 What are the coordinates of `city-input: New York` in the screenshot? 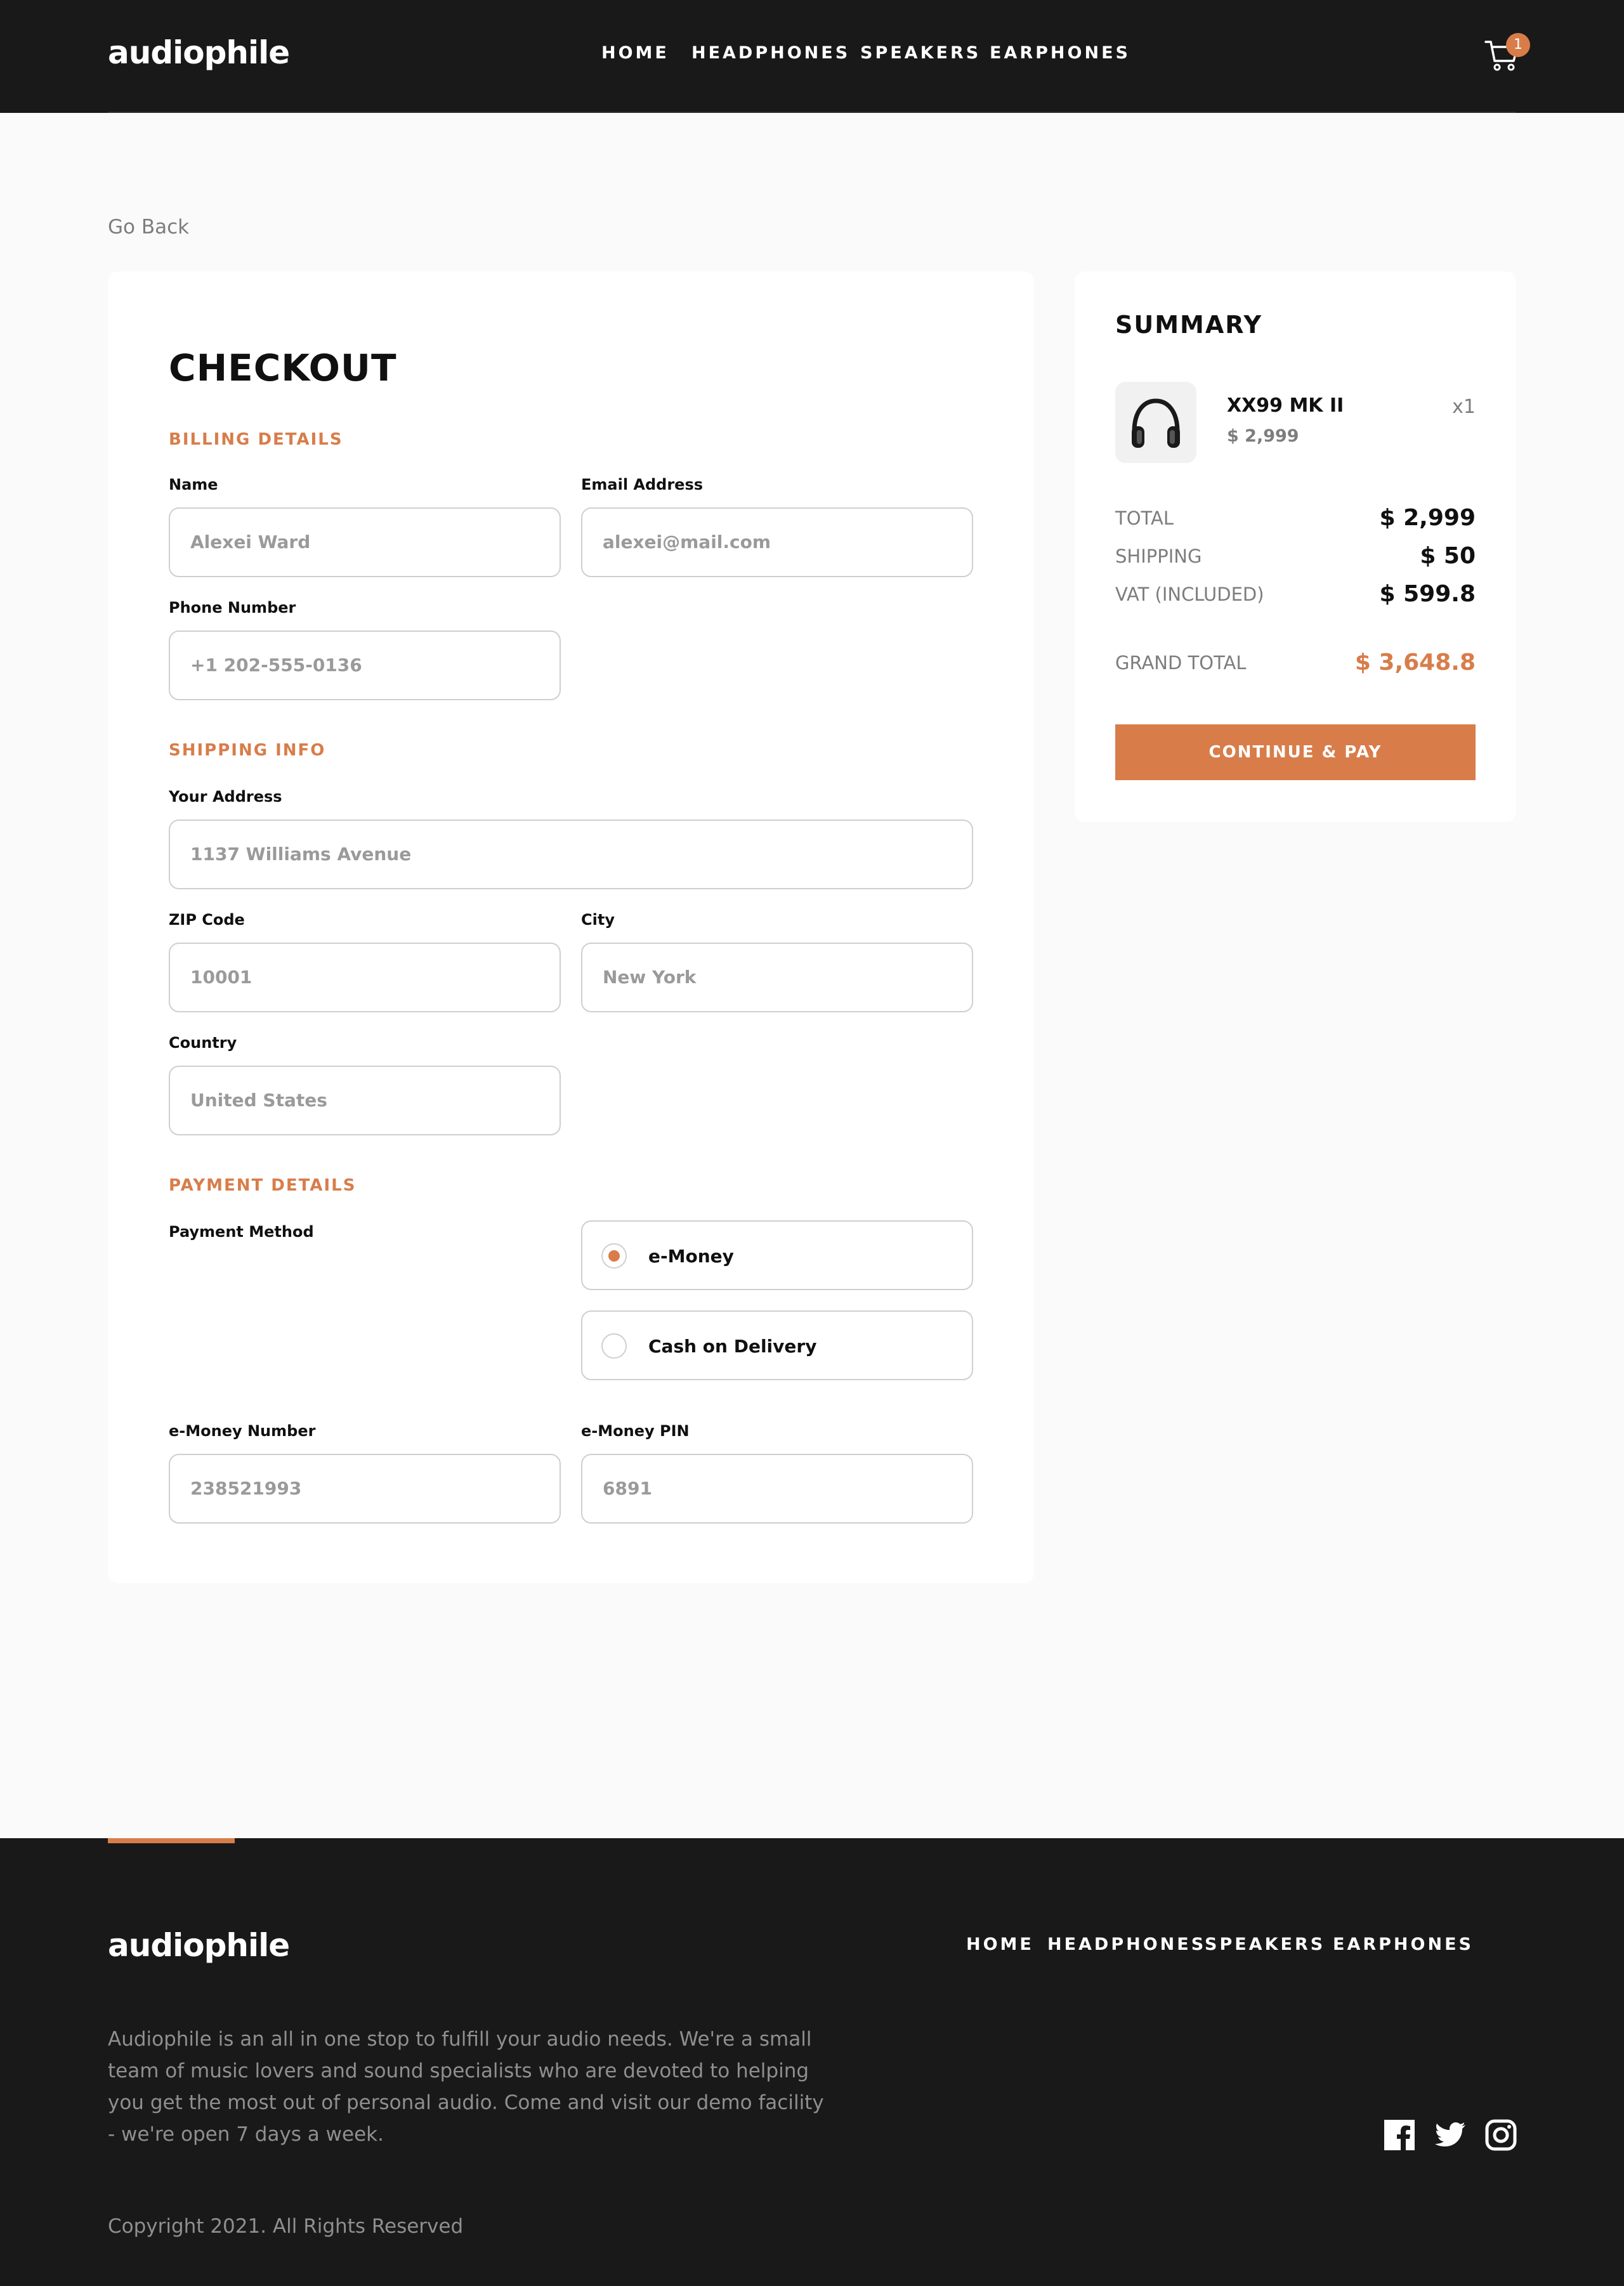 It's located at (777, 977).